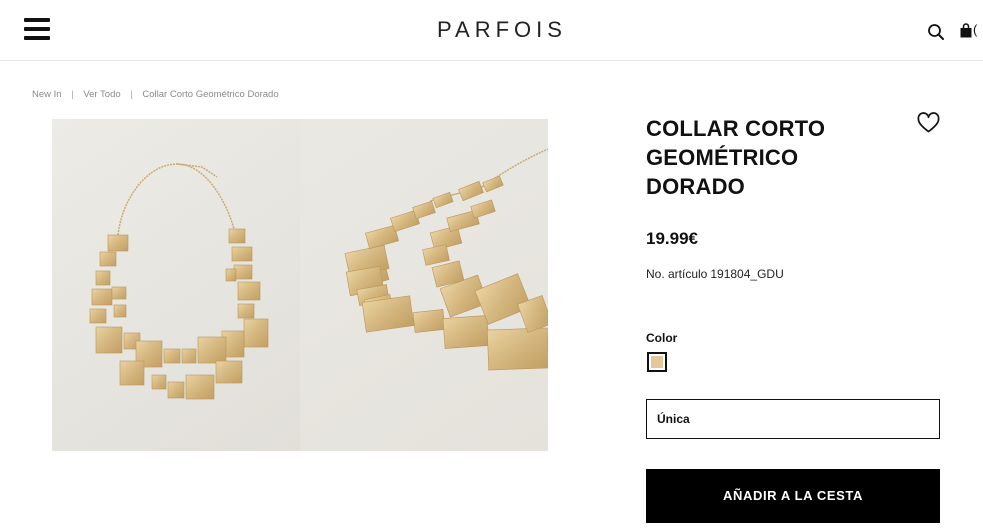 Image resolution: width=983 pixels, height=530 pixels. What do you see at coordinates (793, 496) in the screenshot?
I see `add-to-cart-button: AÑADIR A LA CESTA` at bounding box center [793, 496].